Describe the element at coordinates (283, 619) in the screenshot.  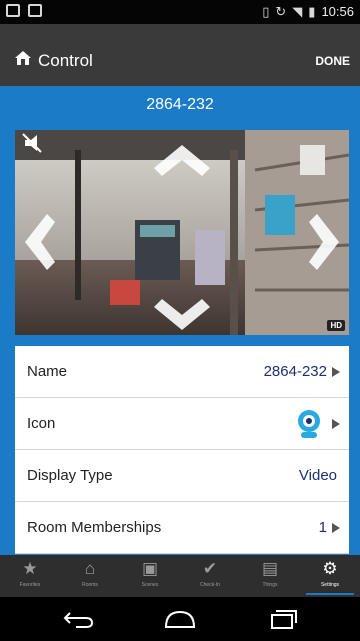
I see `recents-icon` at that location.